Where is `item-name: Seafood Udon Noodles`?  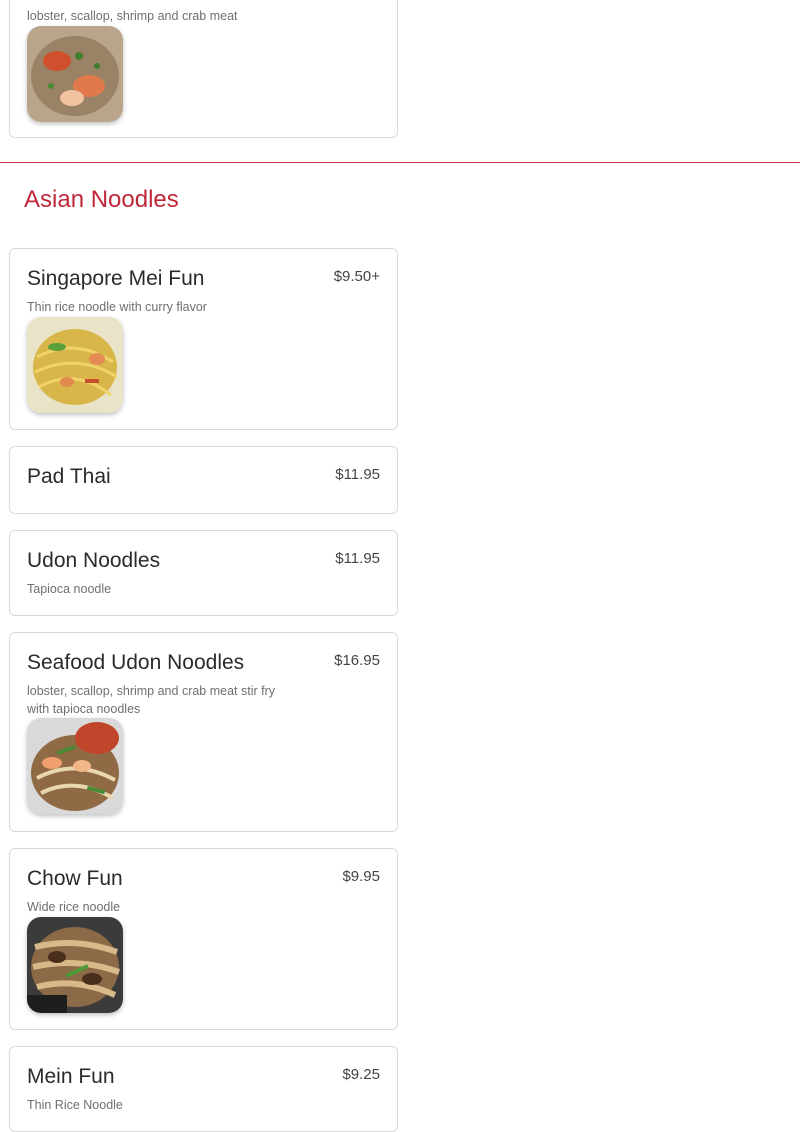
item-name: Seafood Udon Noodles is located at coordinates (136, 662).